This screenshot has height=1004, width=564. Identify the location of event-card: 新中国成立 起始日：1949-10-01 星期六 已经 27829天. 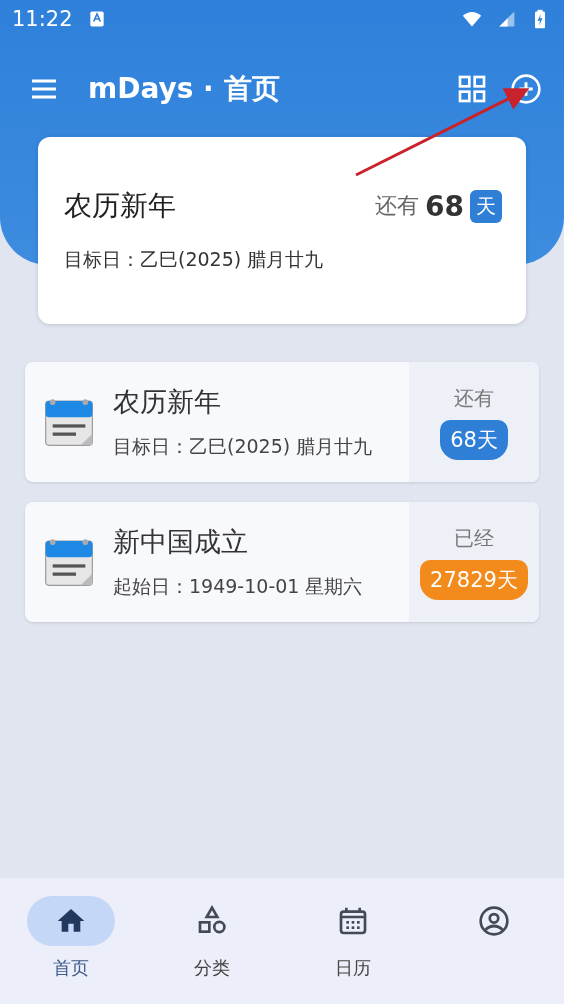
(282, 562).